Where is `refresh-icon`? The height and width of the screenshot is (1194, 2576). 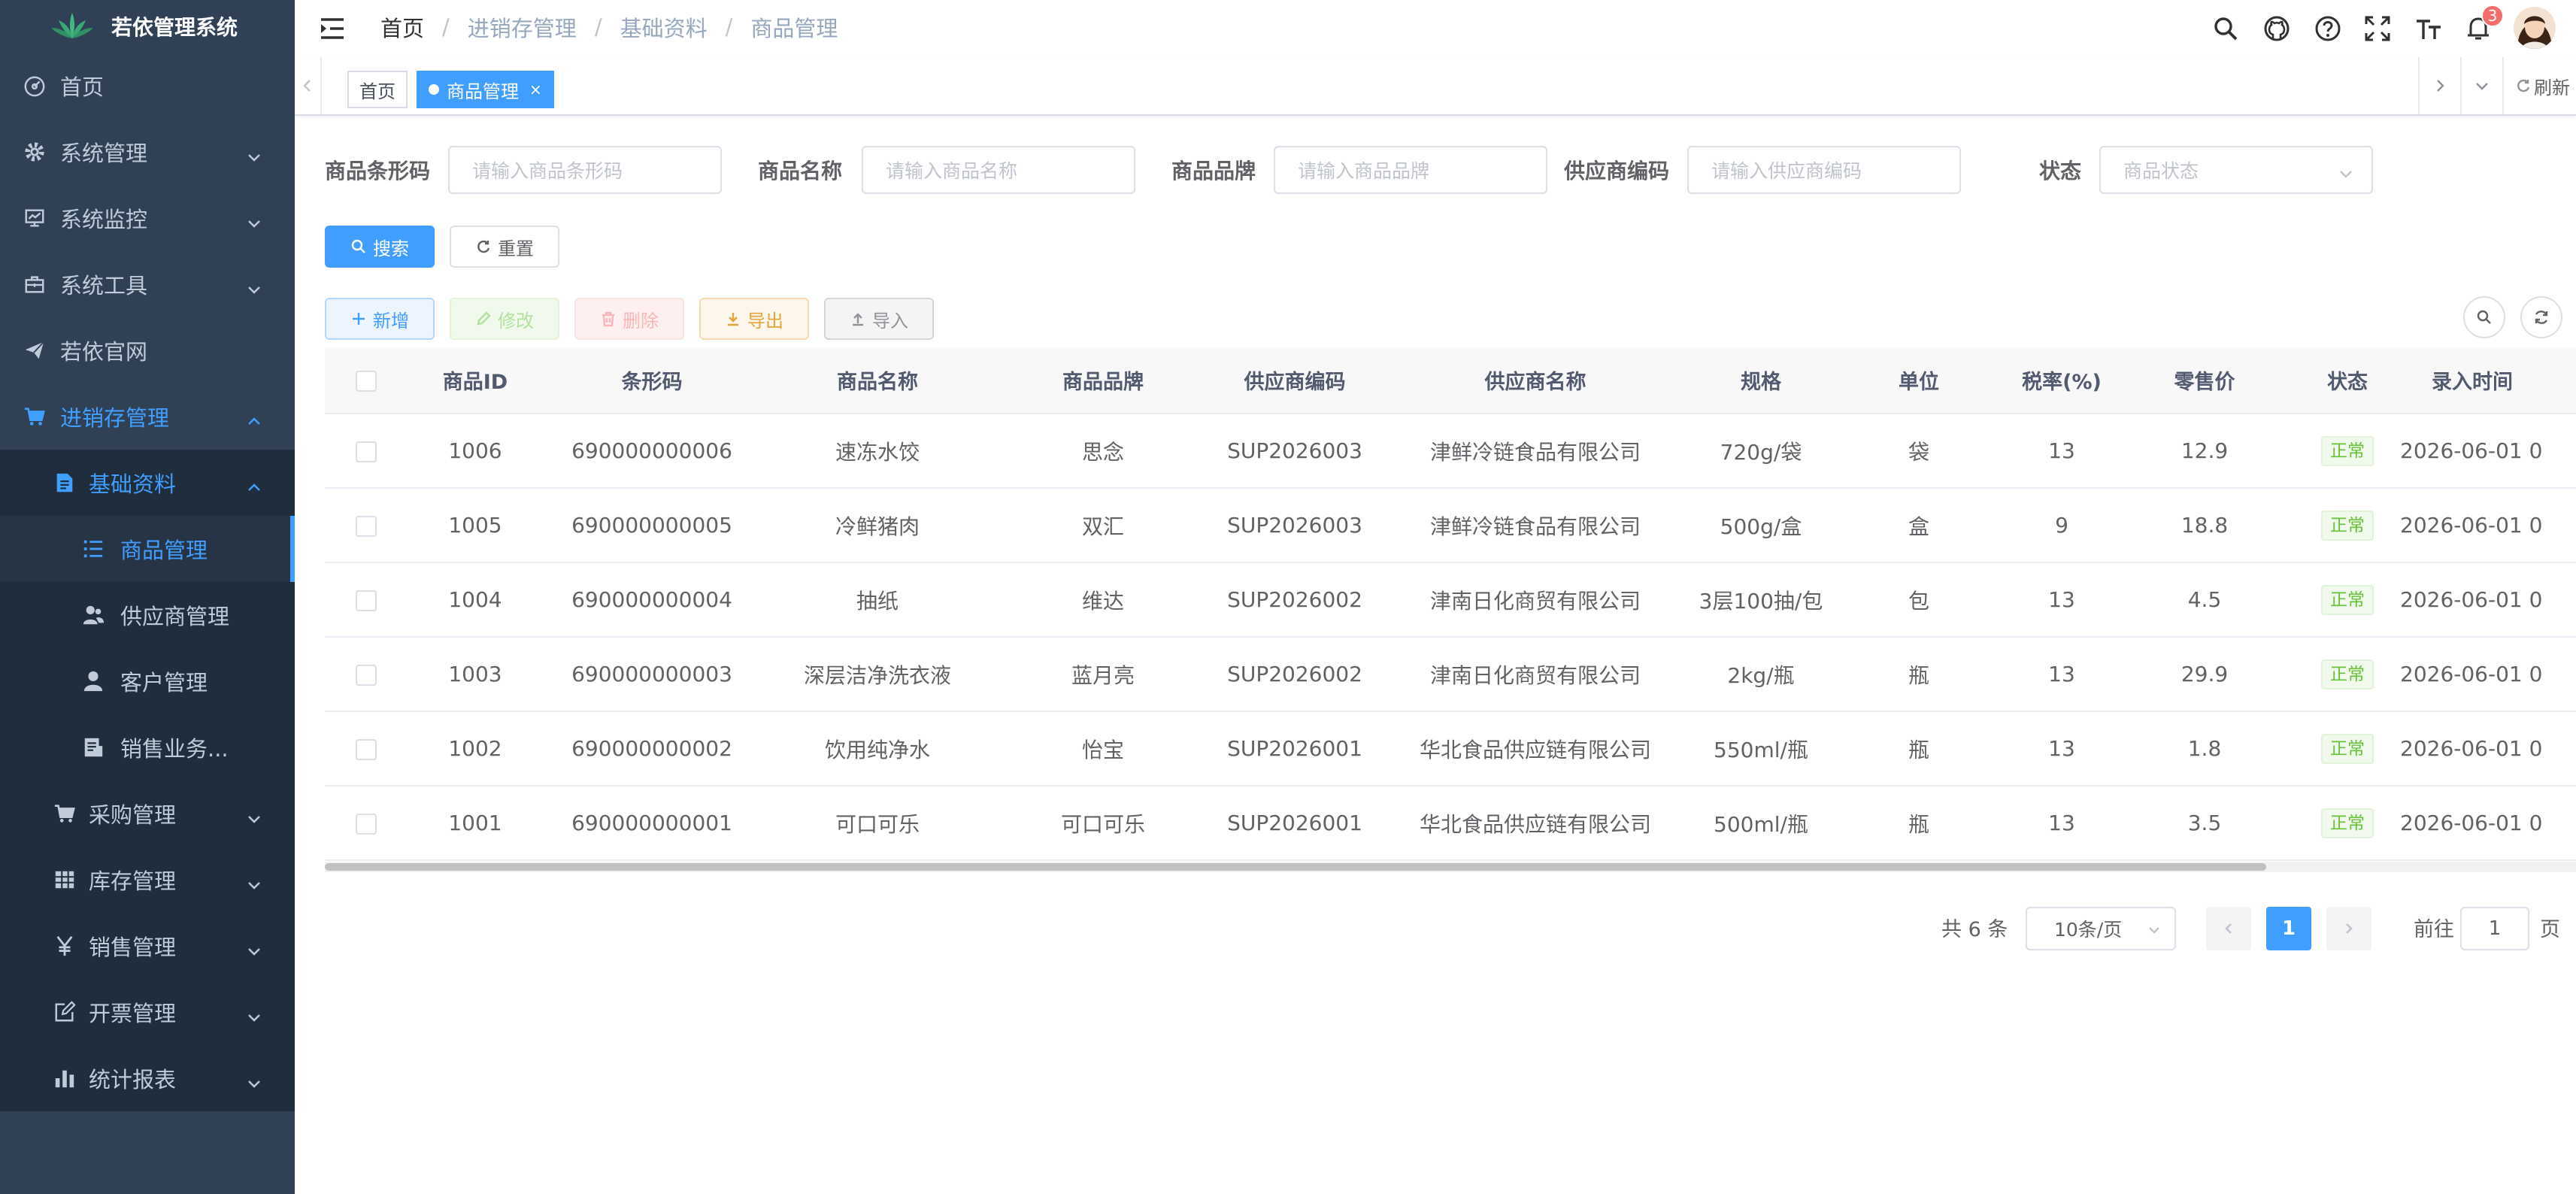
refresh-icon is located at coordinates (2541, 318).